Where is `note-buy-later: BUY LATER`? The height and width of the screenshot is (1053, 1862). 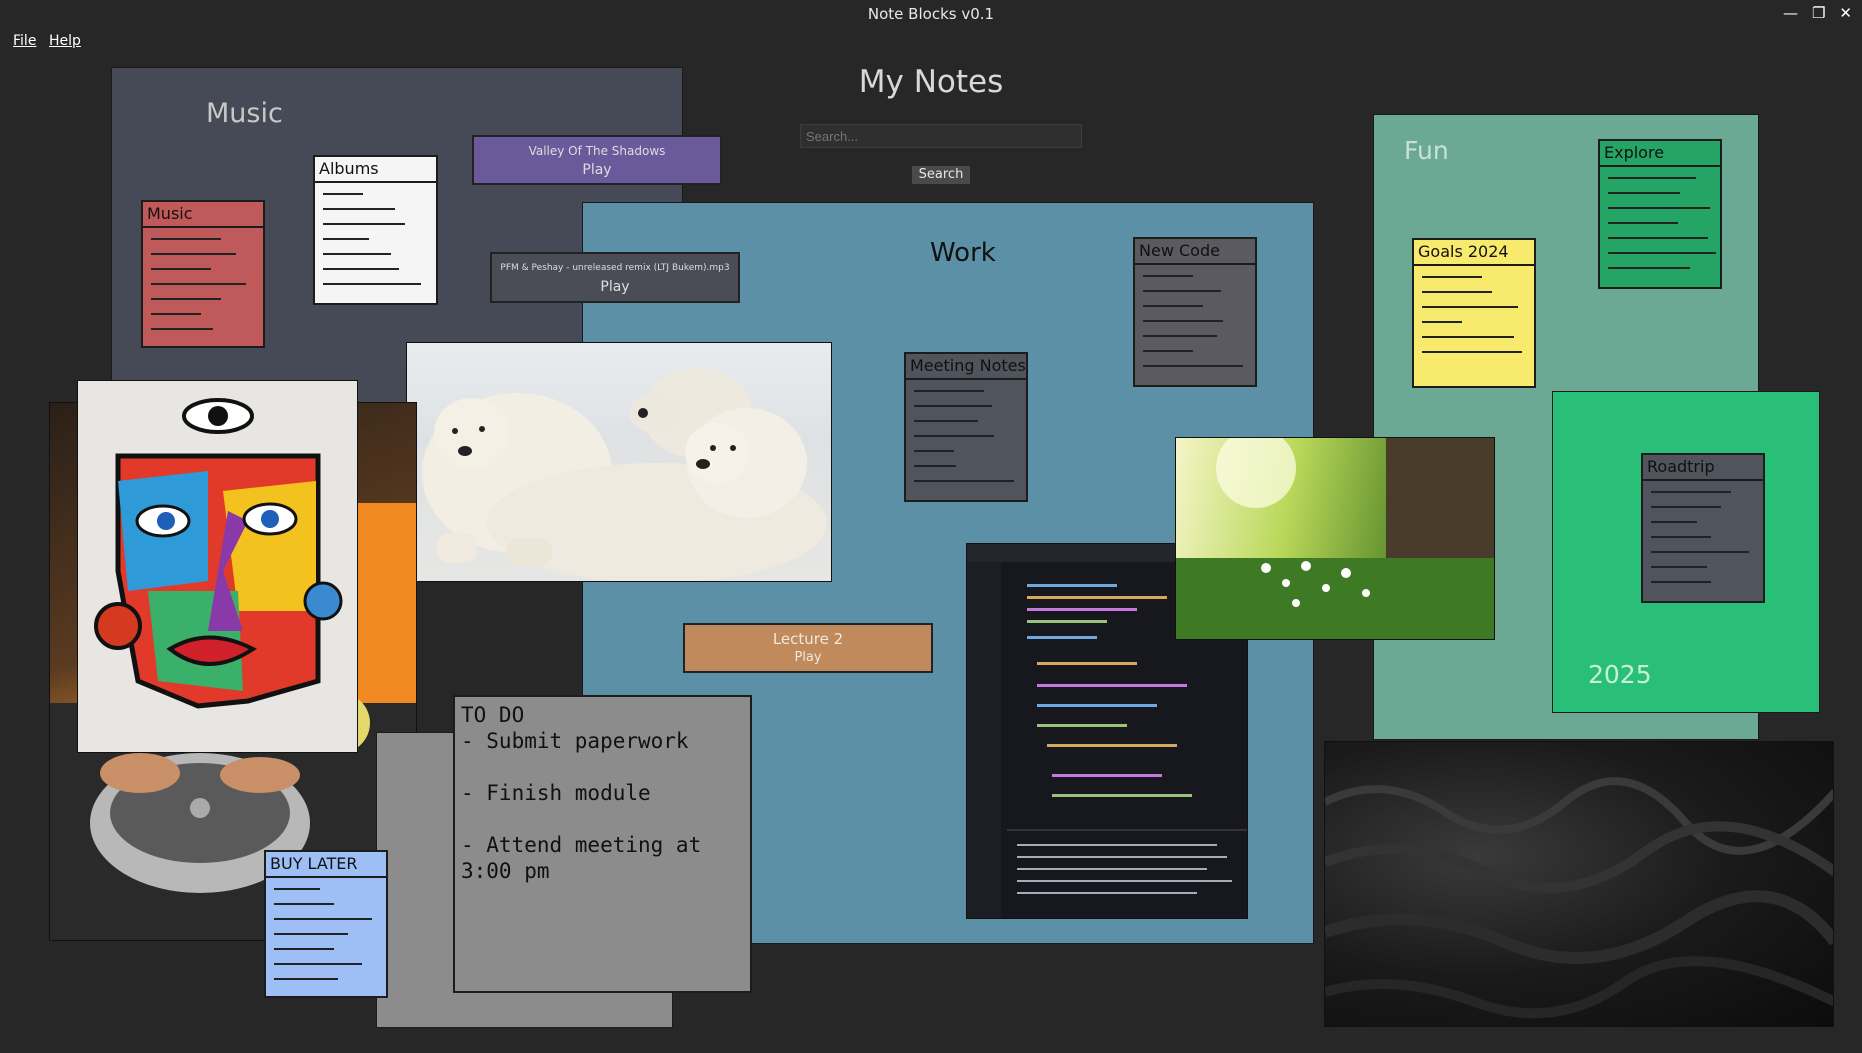 note-buy-later: BUY LATER is located at coordinates (326, 924).